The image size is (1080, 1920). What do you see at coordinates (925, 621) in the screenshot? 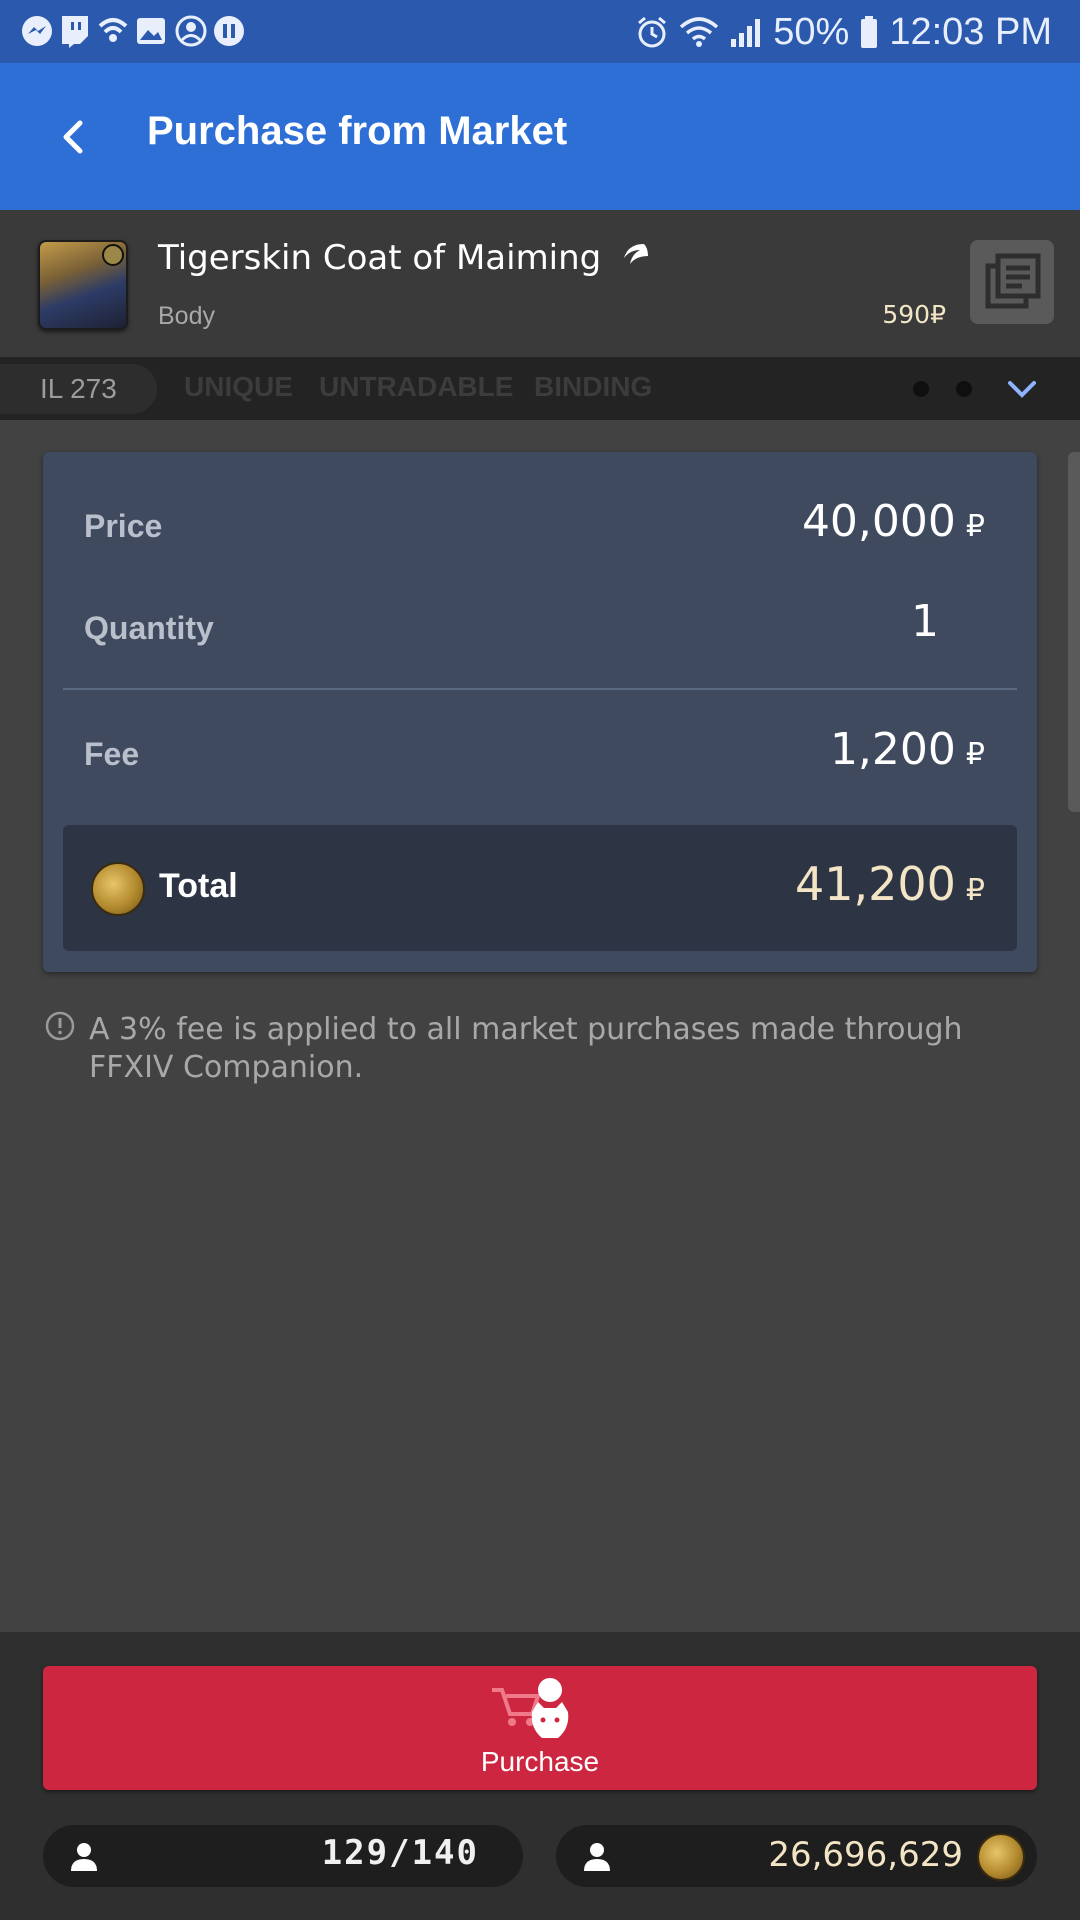
I see `quantity-value: 1` at bounding box center [925, 621].